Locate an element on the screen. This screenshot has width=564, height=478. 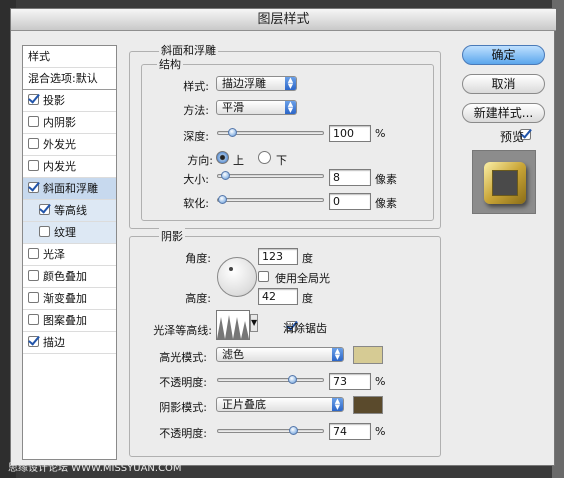
highlight-mode-label: 高光模式: is located at coordinates (183, 357).